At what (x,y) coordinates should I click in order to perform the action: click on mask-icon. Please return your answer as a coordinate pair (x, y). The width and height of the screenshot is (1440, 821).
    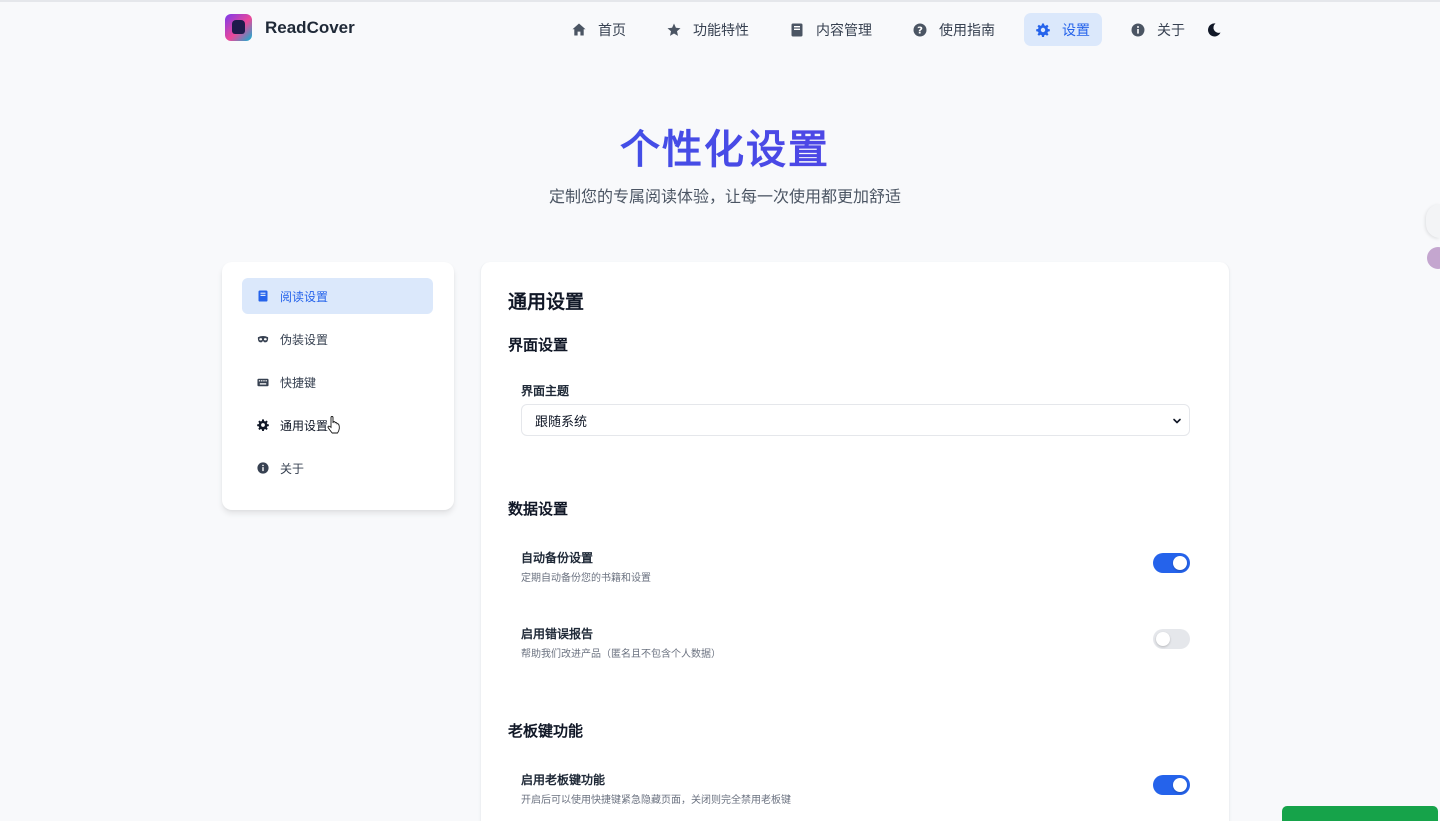
    Looking at the image, I should click on (263, 339).